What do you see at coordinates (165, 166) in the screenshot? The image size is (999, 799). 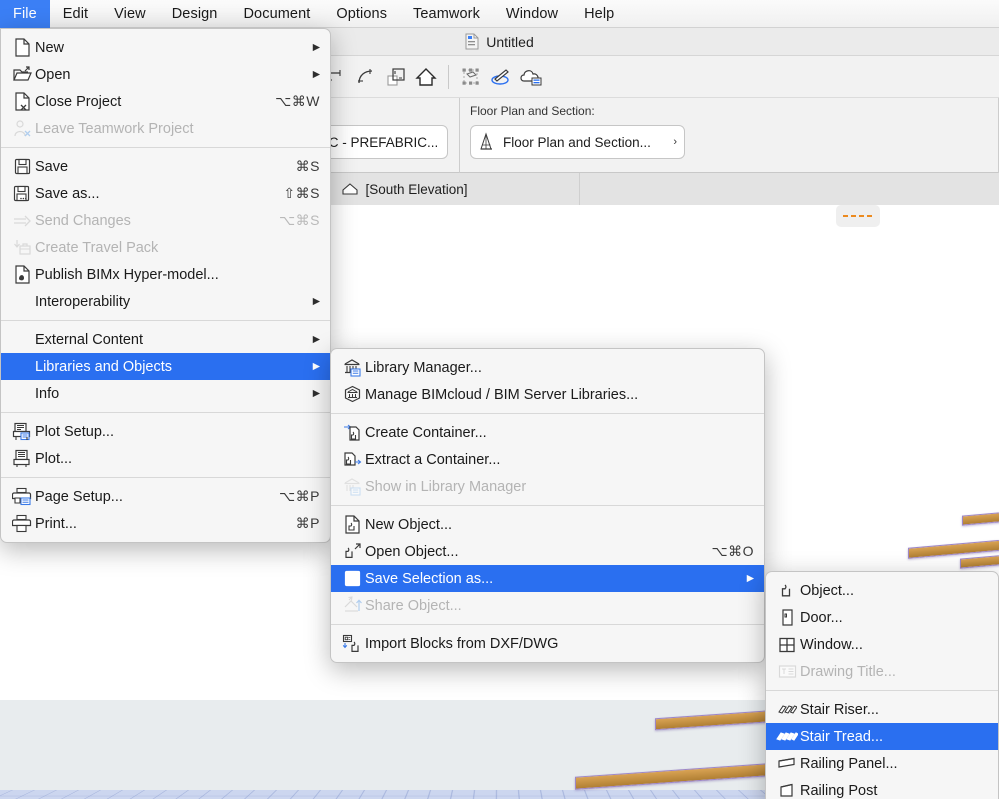 I see `menu-item-save: Save ⌘S` at bounding box center [165, 166].